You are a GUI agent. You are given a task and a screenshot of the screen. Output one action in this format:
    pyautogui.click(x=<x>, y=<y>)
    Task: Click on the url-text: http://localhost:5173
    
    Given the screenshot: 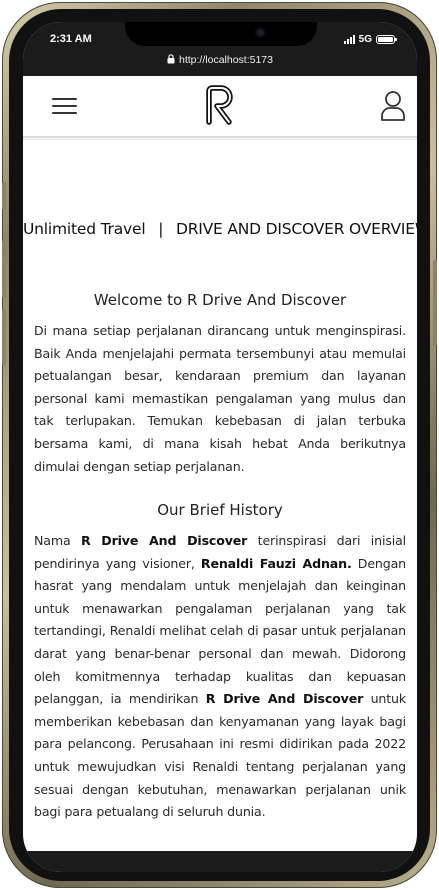 What is the action you would take?
    pyautogui.click(x=226, y=60)
    